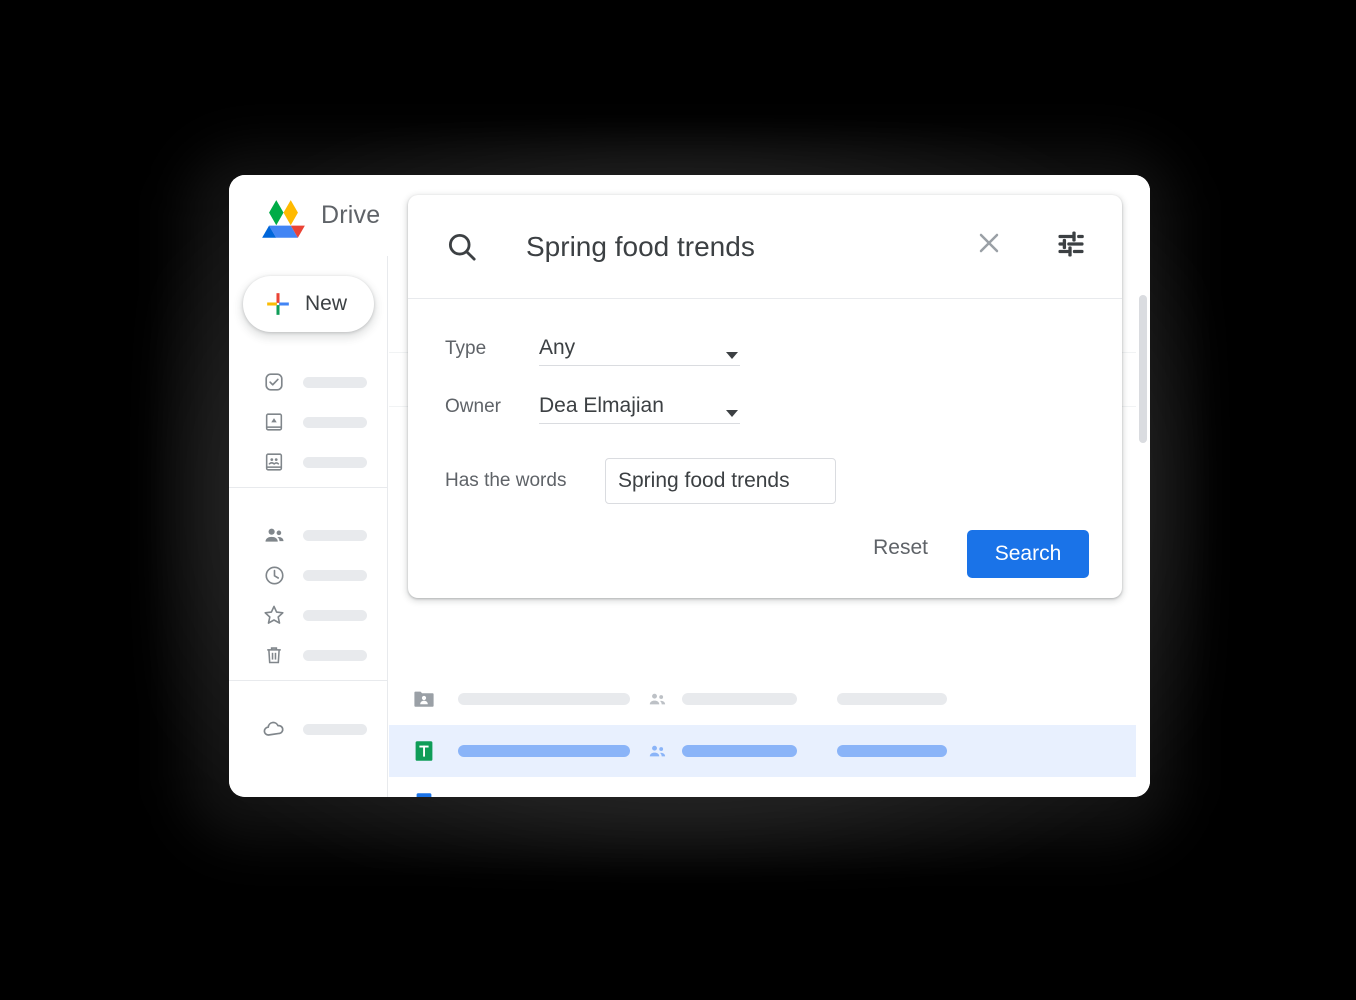 Image resolution: width=1356 pixels, height=1000 pixels. What do you see at coordinates (424, 793) in the screenshot?
I see `google-docs-icon` at bounding box center [424, 793].